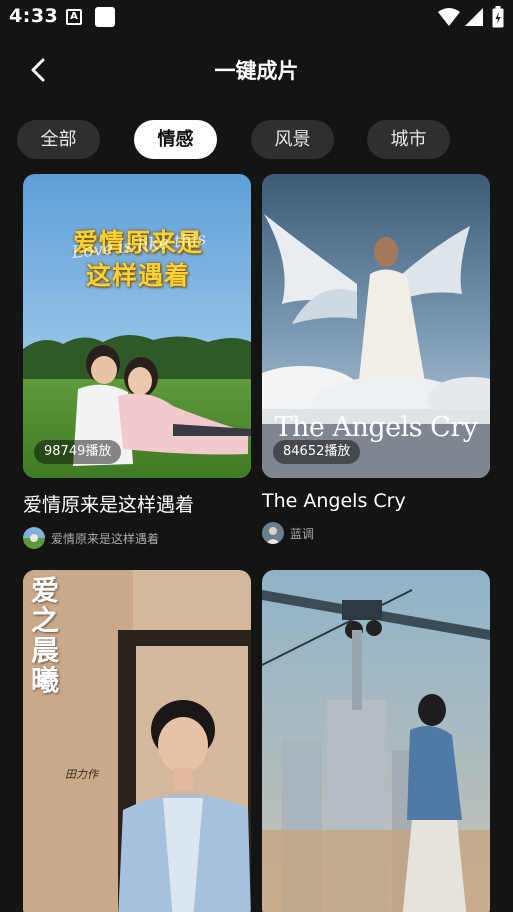  I want to click on signal-icon, so click(474, 17).